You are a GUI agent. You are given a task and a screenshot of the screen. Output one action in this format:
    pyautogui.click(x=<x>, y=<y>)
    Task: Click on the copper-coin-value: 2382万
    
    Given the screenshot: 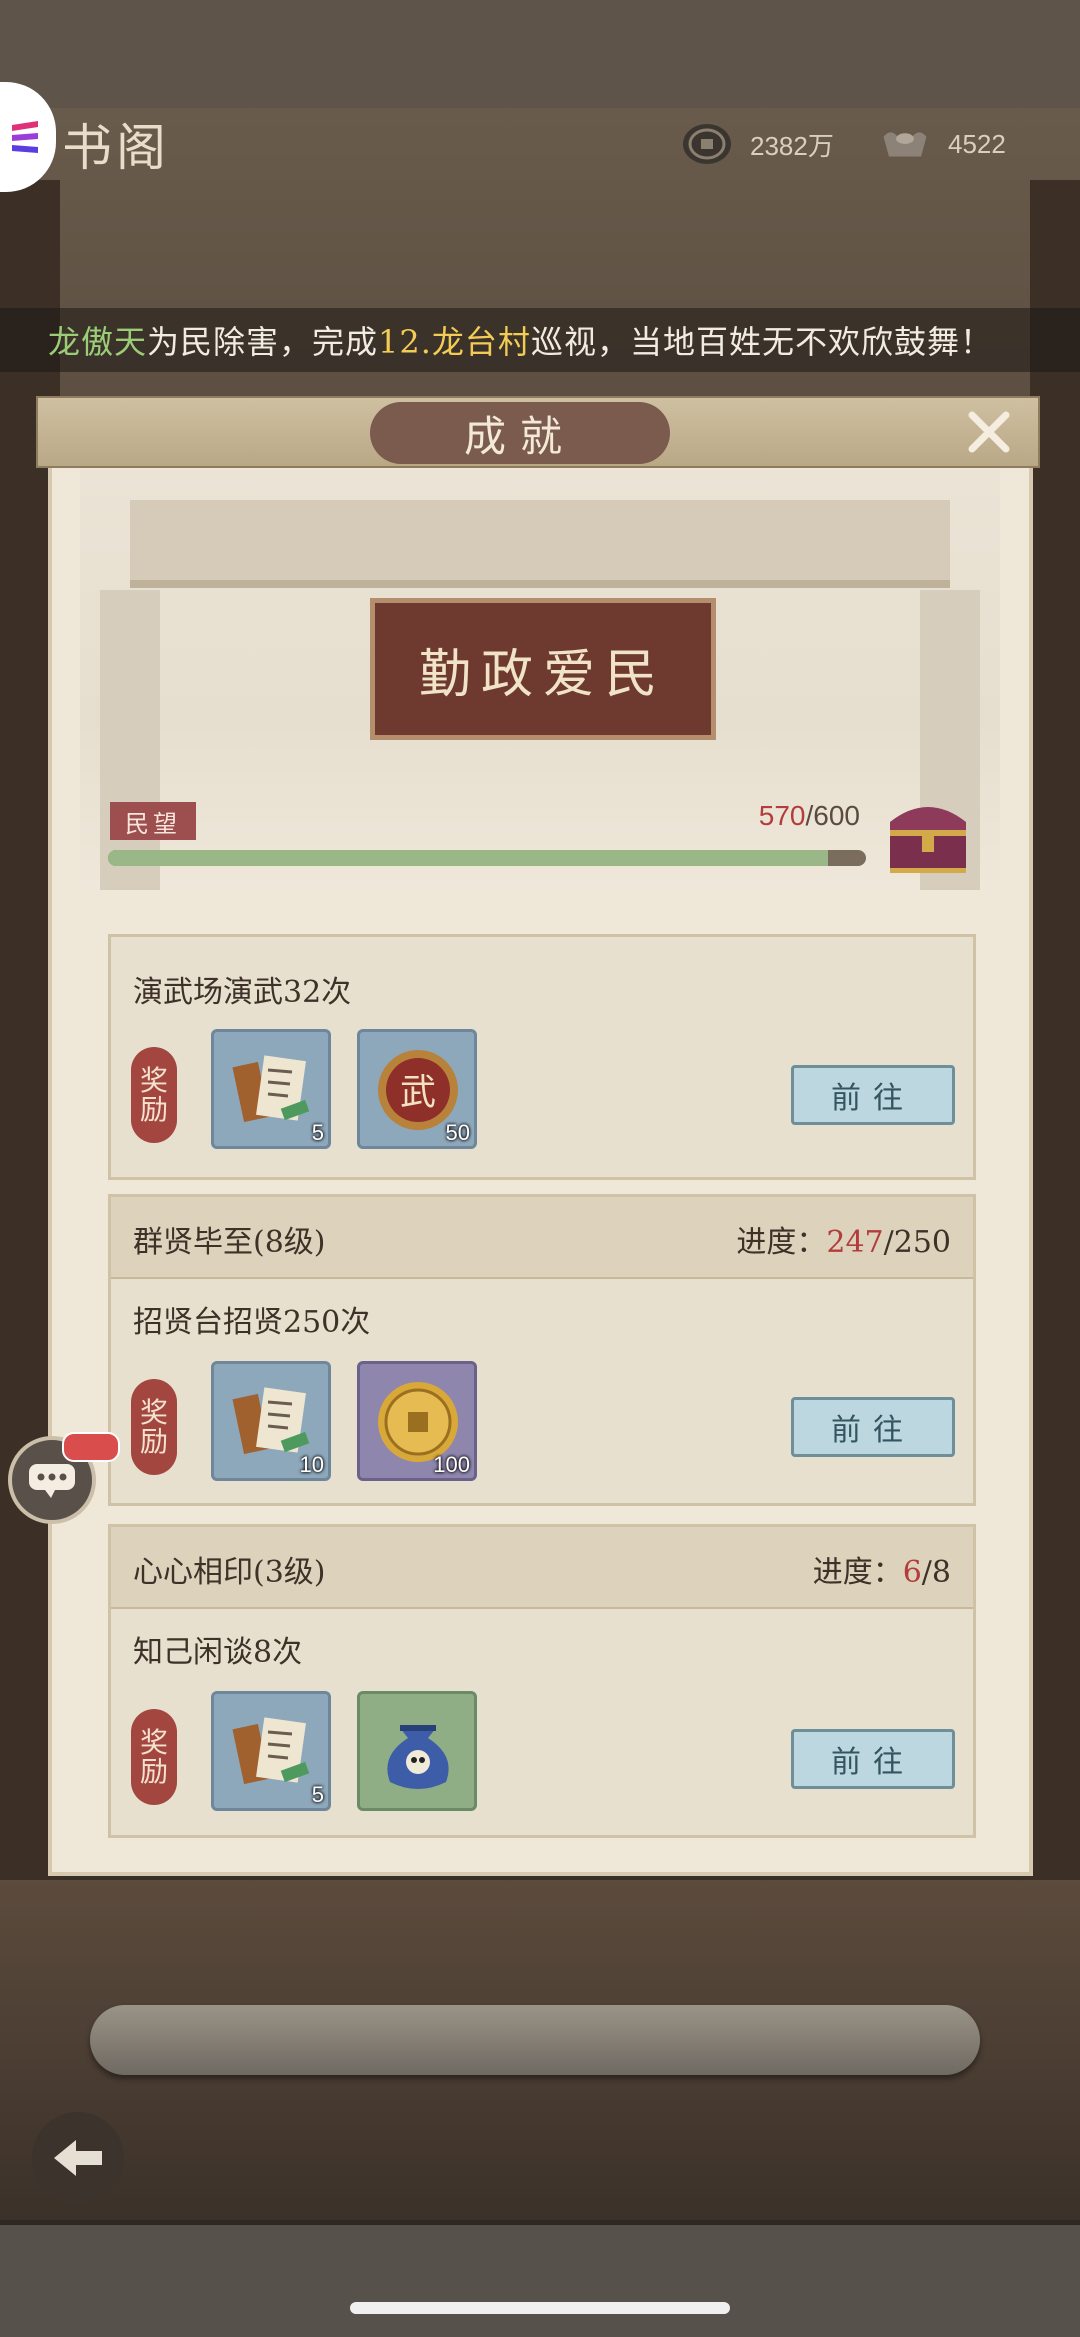 What is the action you would take?
    pyautogui.click(x=792, y=145)
    